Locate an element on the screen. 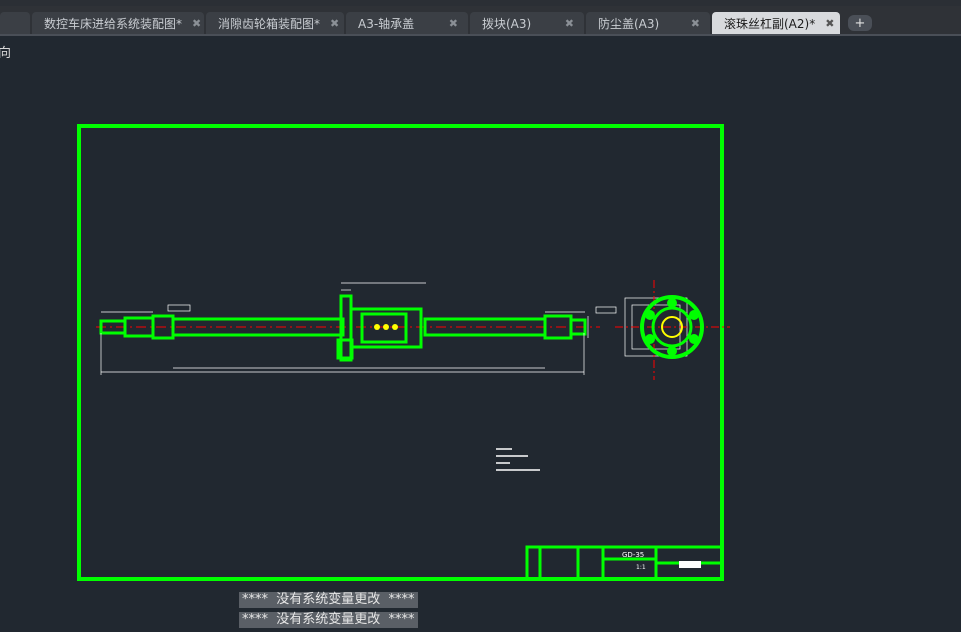 The width and height of the screenshot is (961, 632). tab-document: 拨块(A3) ✖ is located at coordinates (527, 23).